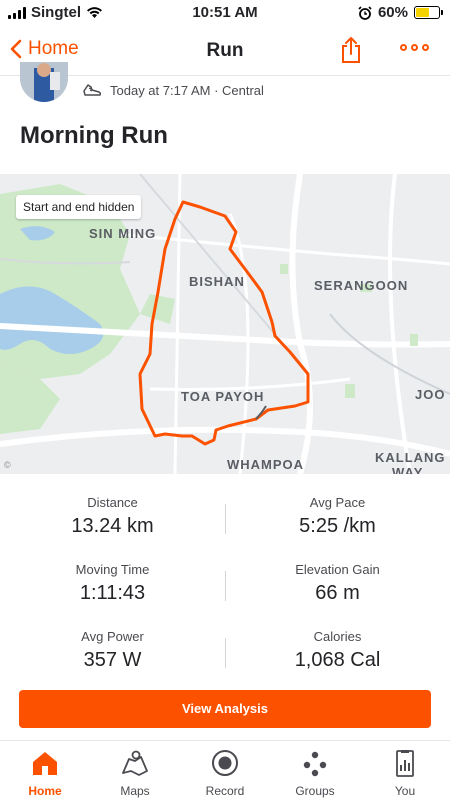 This screenshot has width=450, height=800. I want to click on more-options-button, so click(414, 47).